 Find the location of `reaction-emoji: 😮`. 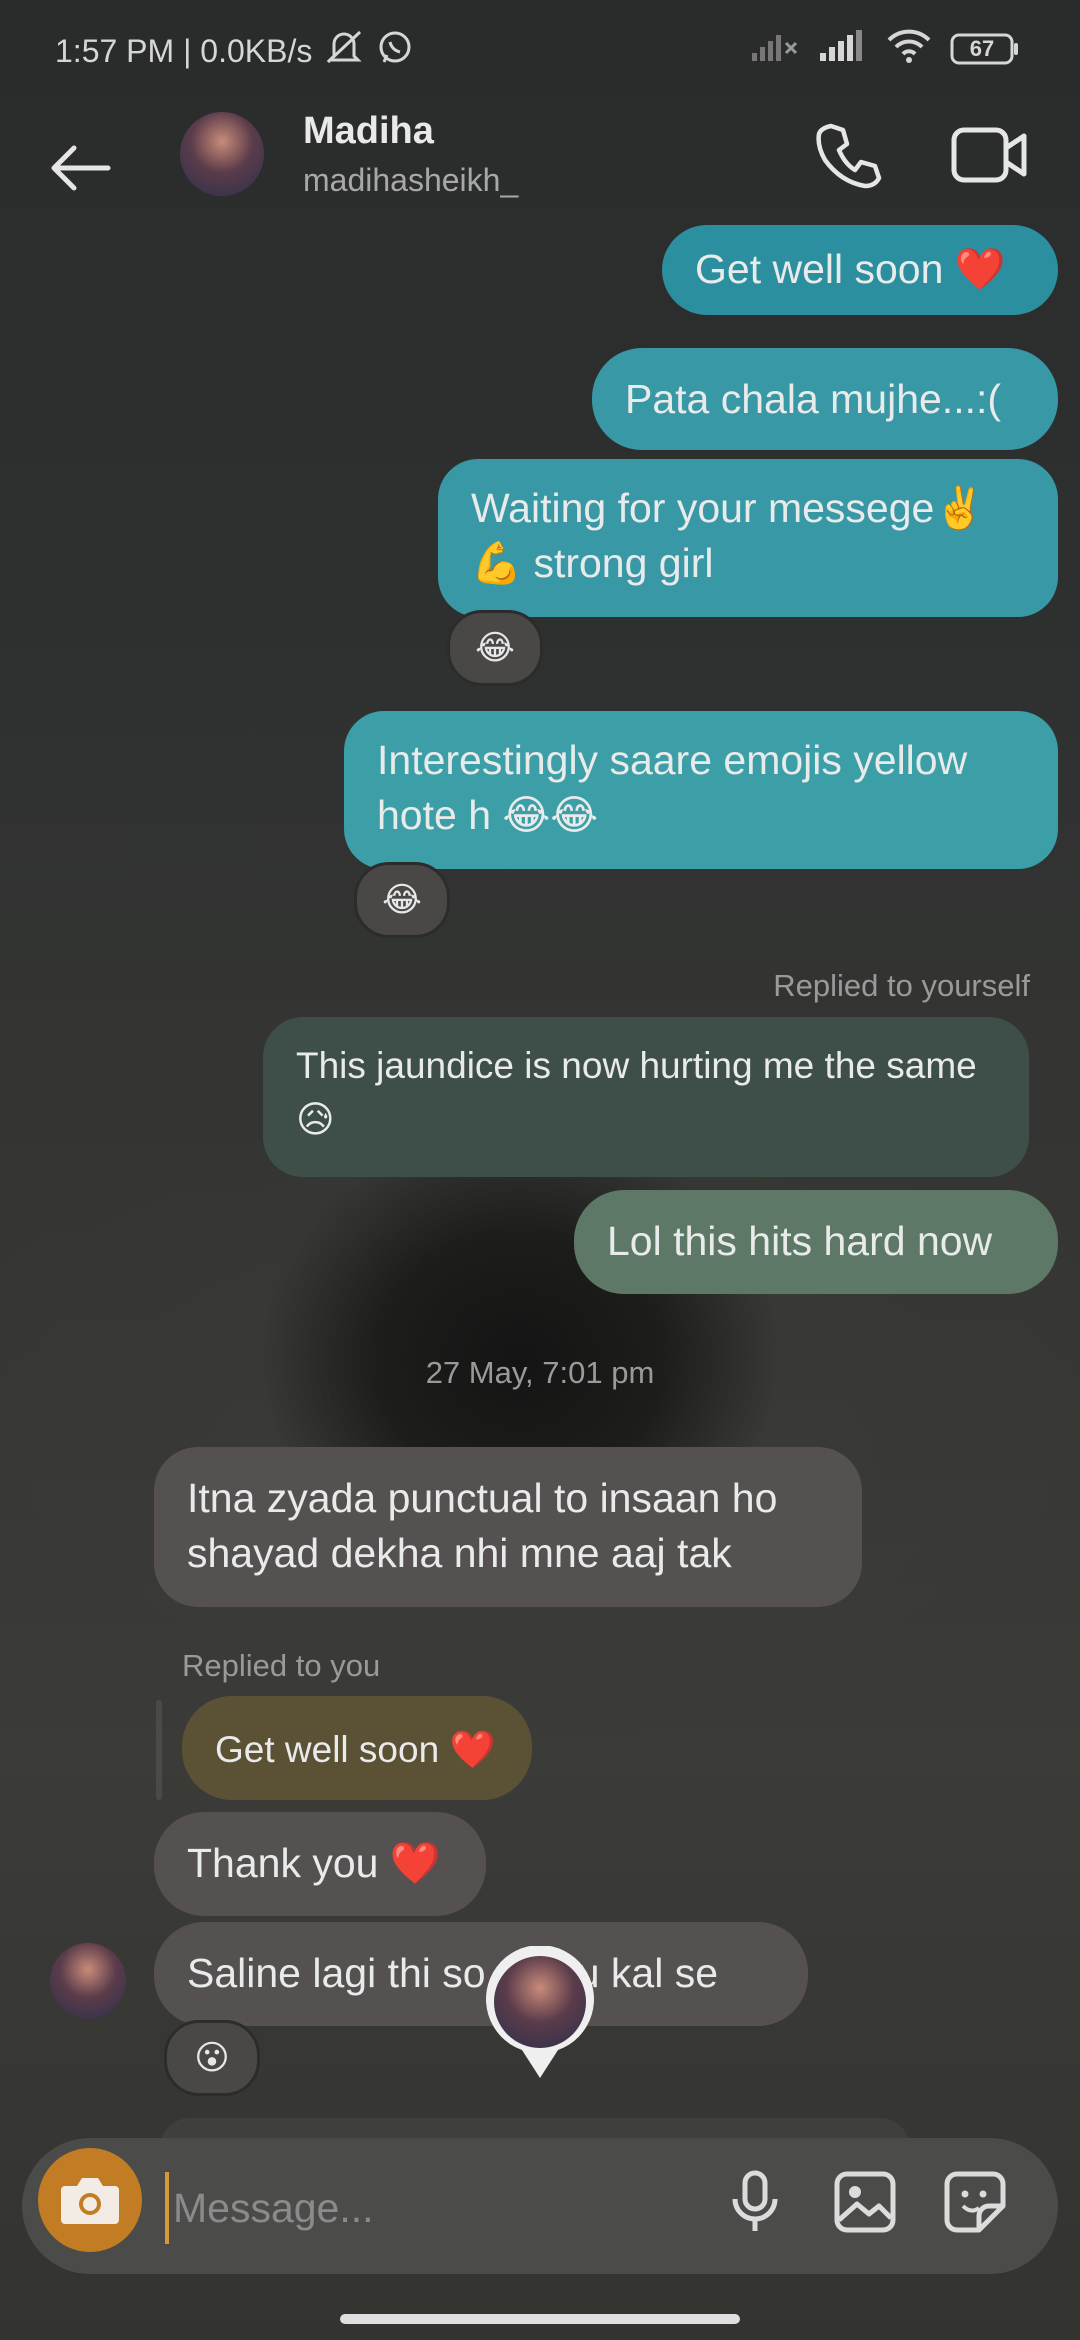

reaction-emoji: 😮 is located at coordinates (212, 2058).